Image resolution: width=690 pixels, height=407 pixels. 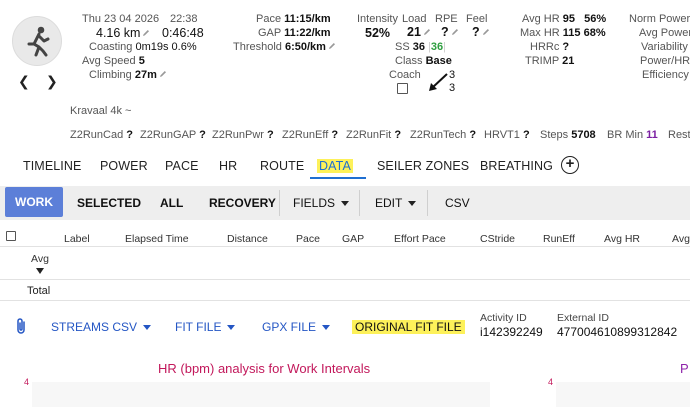 I want to click on tab-timeline: TIMELINE, so click(x=52, y=166).